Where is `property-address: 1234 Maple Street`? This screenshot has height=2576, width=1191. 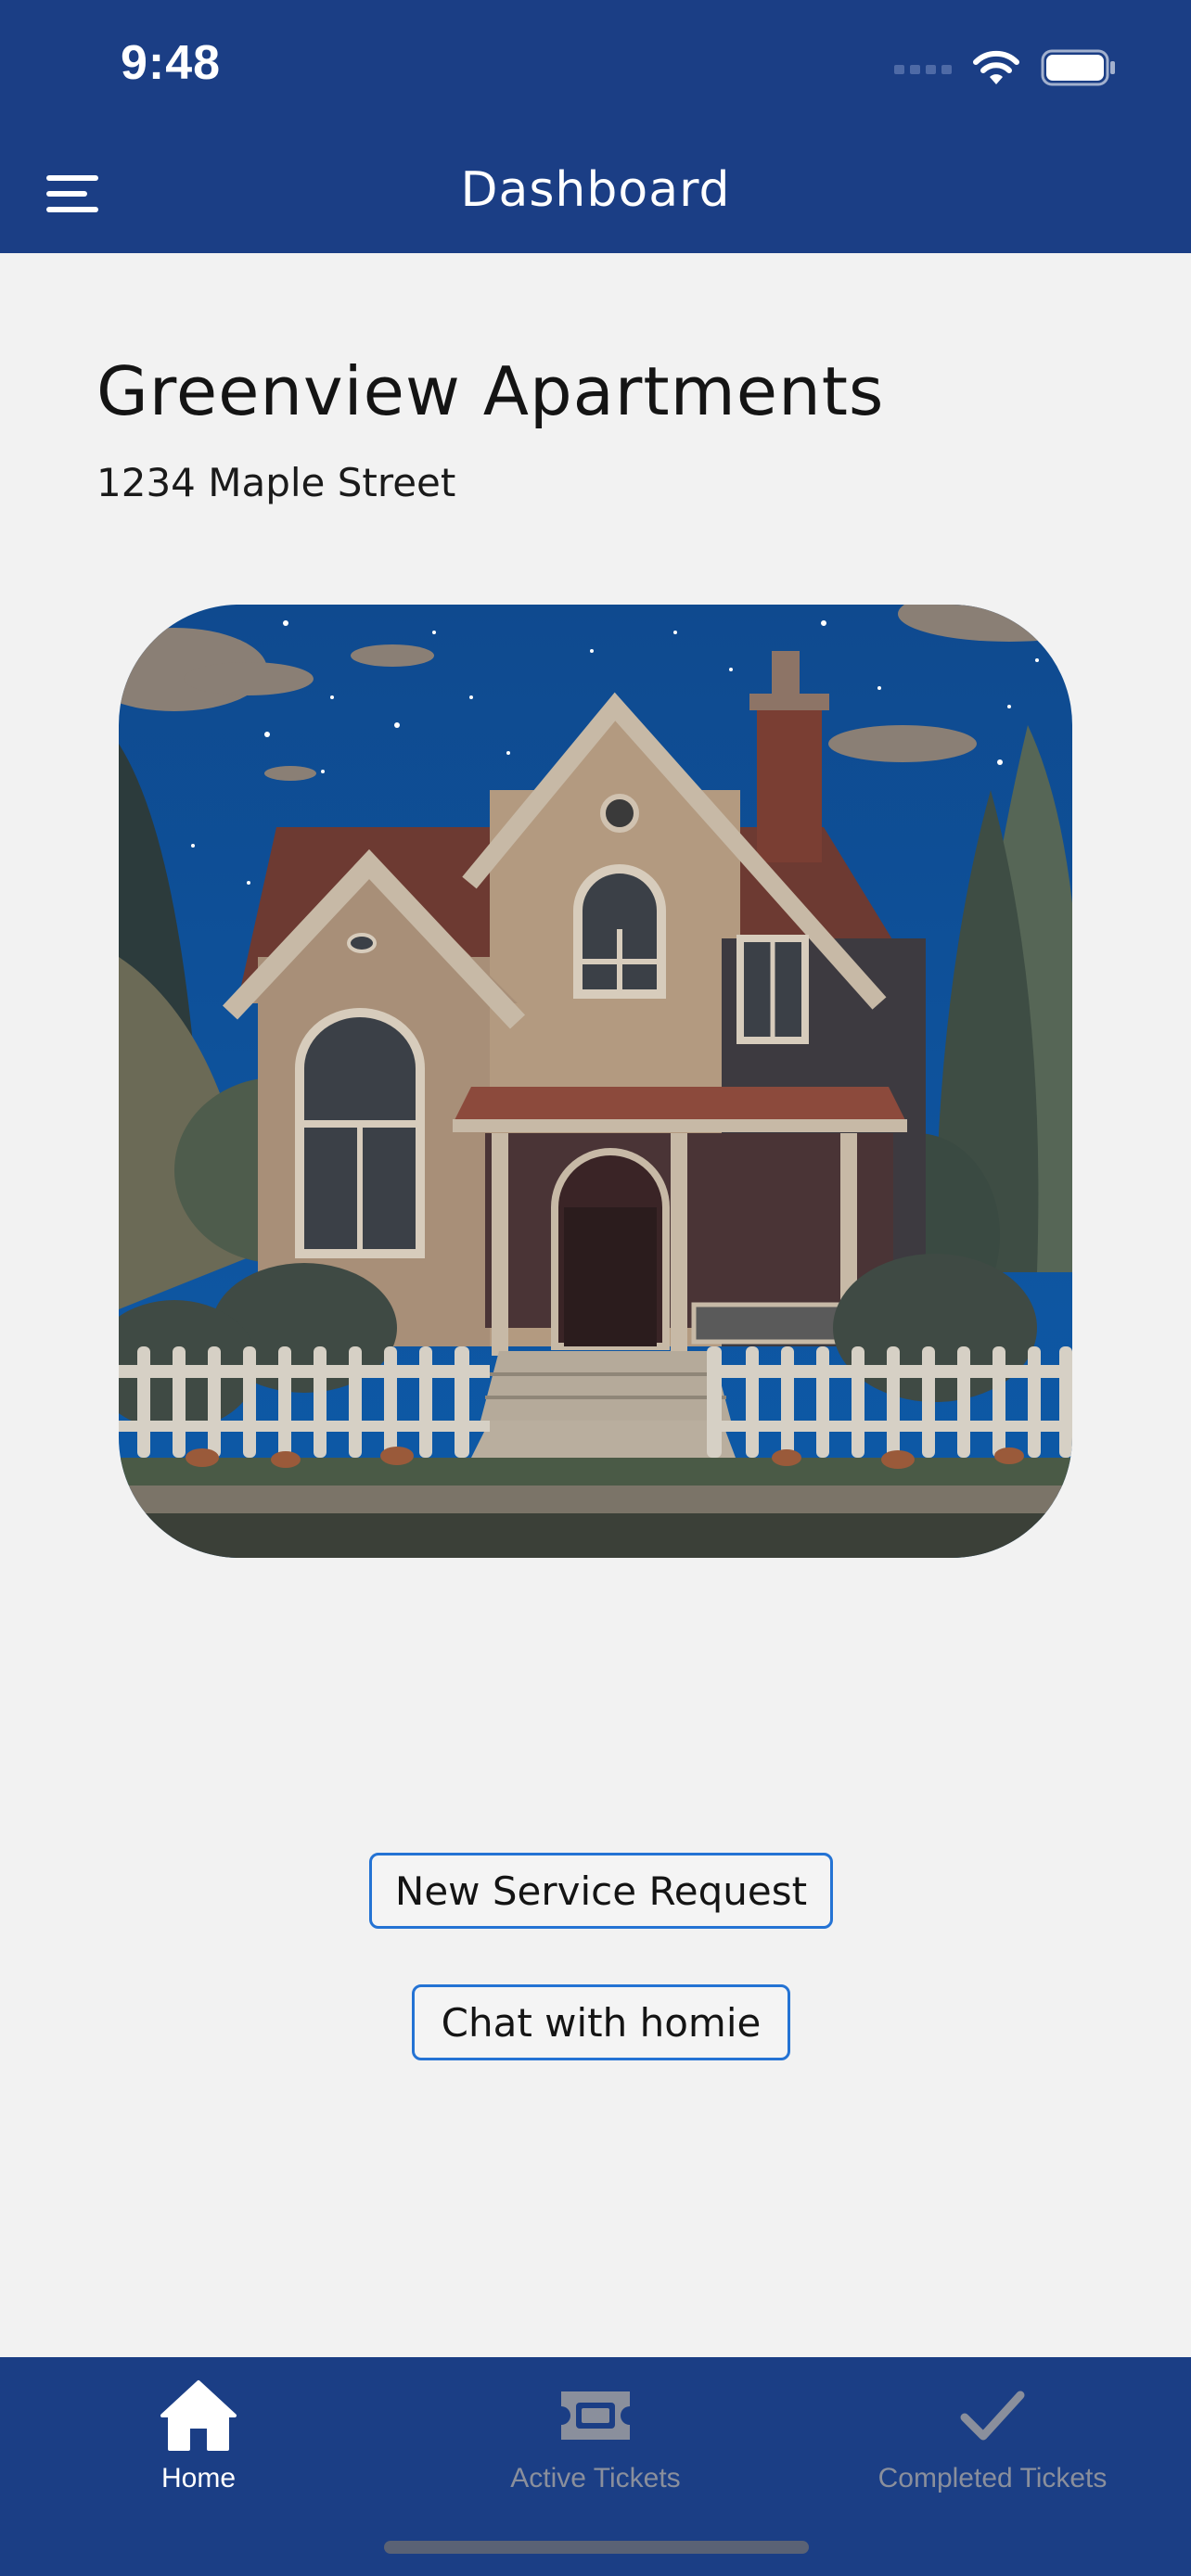
property-address: 1234 Maple Street is located at coordinates (276, 482).